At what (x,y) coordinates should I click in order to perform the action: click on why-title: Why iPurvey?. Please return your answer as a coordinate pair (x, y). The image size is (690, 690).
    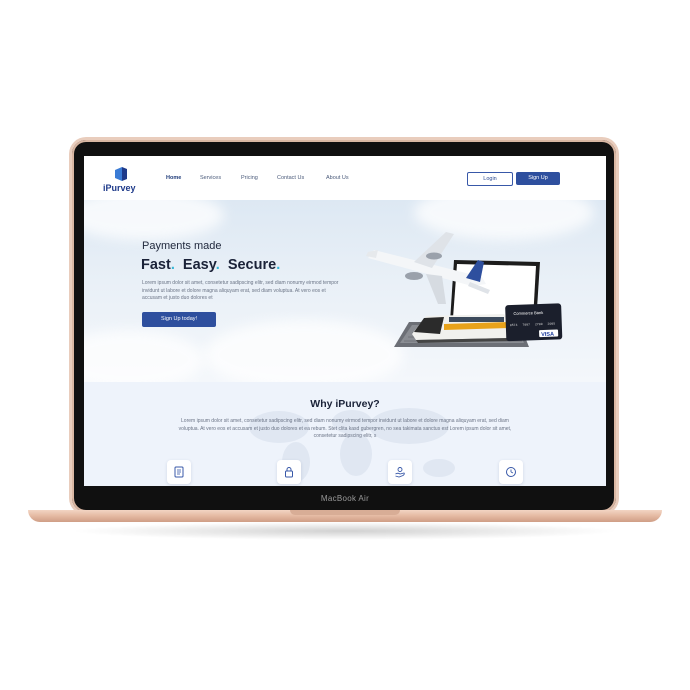
    Looking at the image, I should click on (345, 404).